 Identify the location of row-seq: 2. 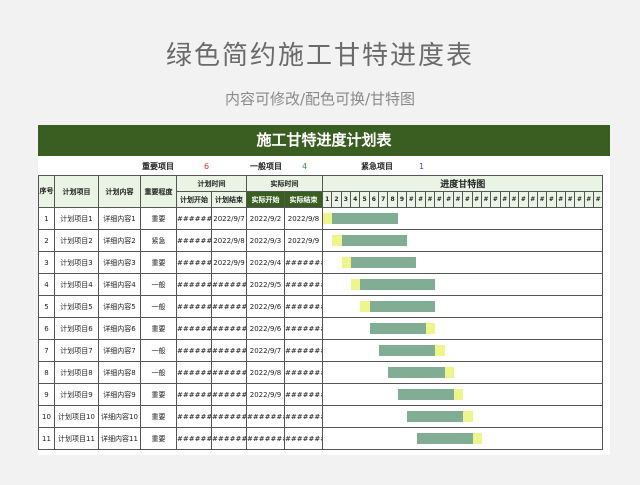
(46, 240).